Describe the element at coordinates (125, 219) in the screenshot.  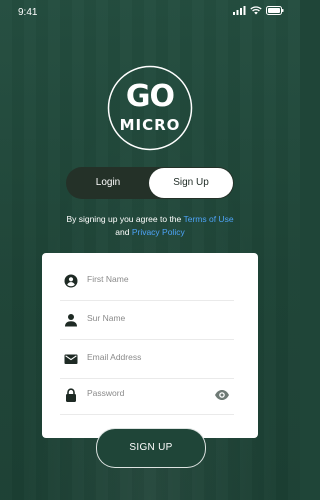
I see `terms-prefix: By signing up you agree to the` at that location.